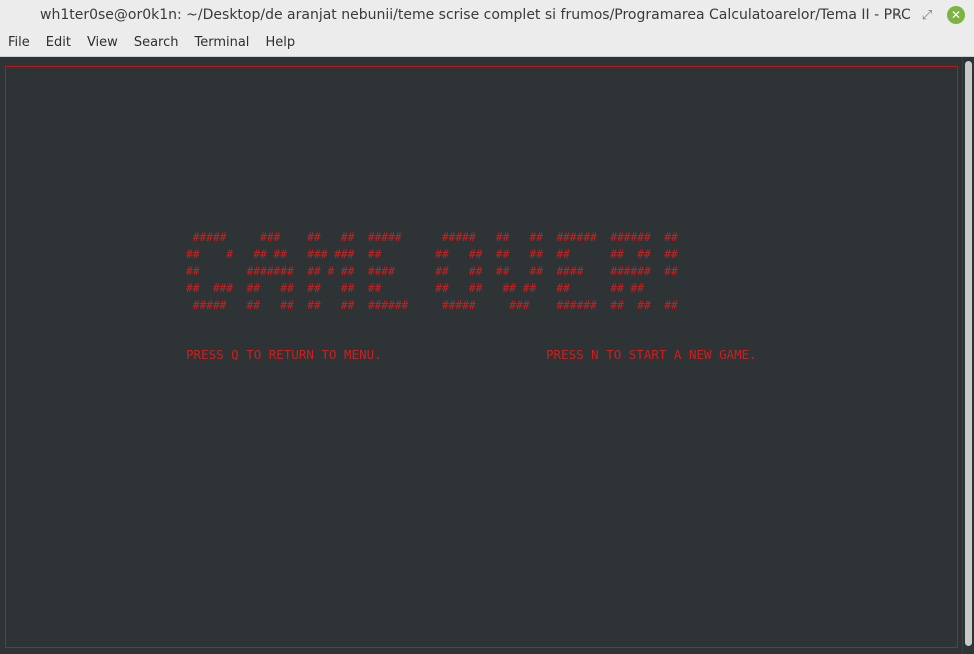  What do you see at coordinates (58, 43) in the screenshot?
I see `menu-edit: Edit` at bounding box center [58, 43].